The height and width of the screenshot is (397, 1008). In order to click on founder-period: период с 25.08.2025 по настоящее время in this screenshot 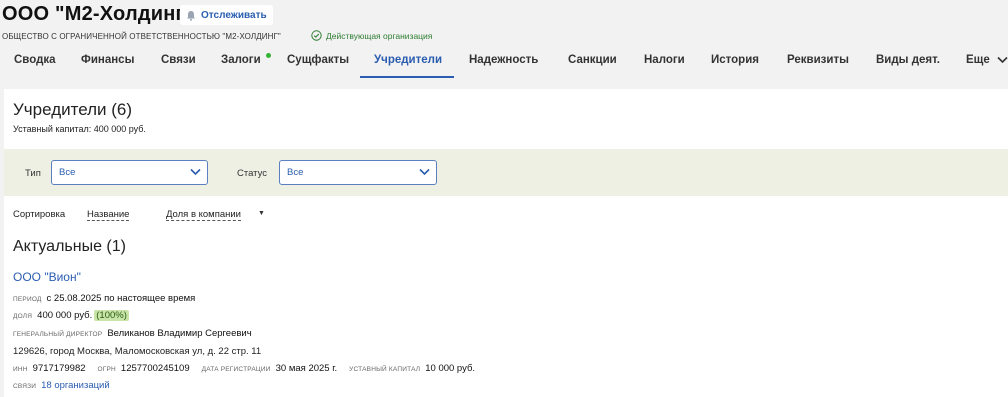, I will do `click(104, 298)`.